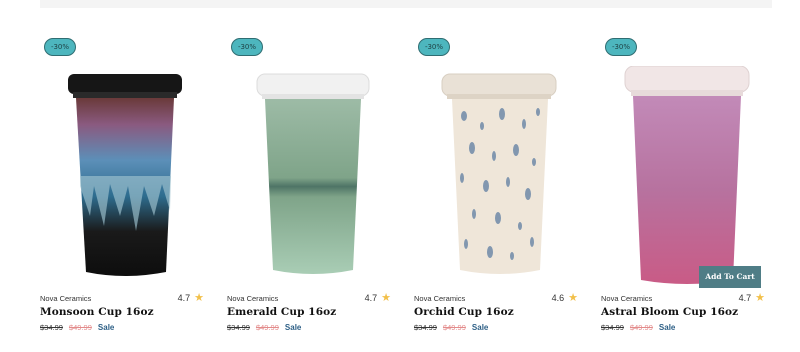 This screenshot has height=352, width=800. I want to click on product-image-astral-bloom-cup, so click(677, 179).